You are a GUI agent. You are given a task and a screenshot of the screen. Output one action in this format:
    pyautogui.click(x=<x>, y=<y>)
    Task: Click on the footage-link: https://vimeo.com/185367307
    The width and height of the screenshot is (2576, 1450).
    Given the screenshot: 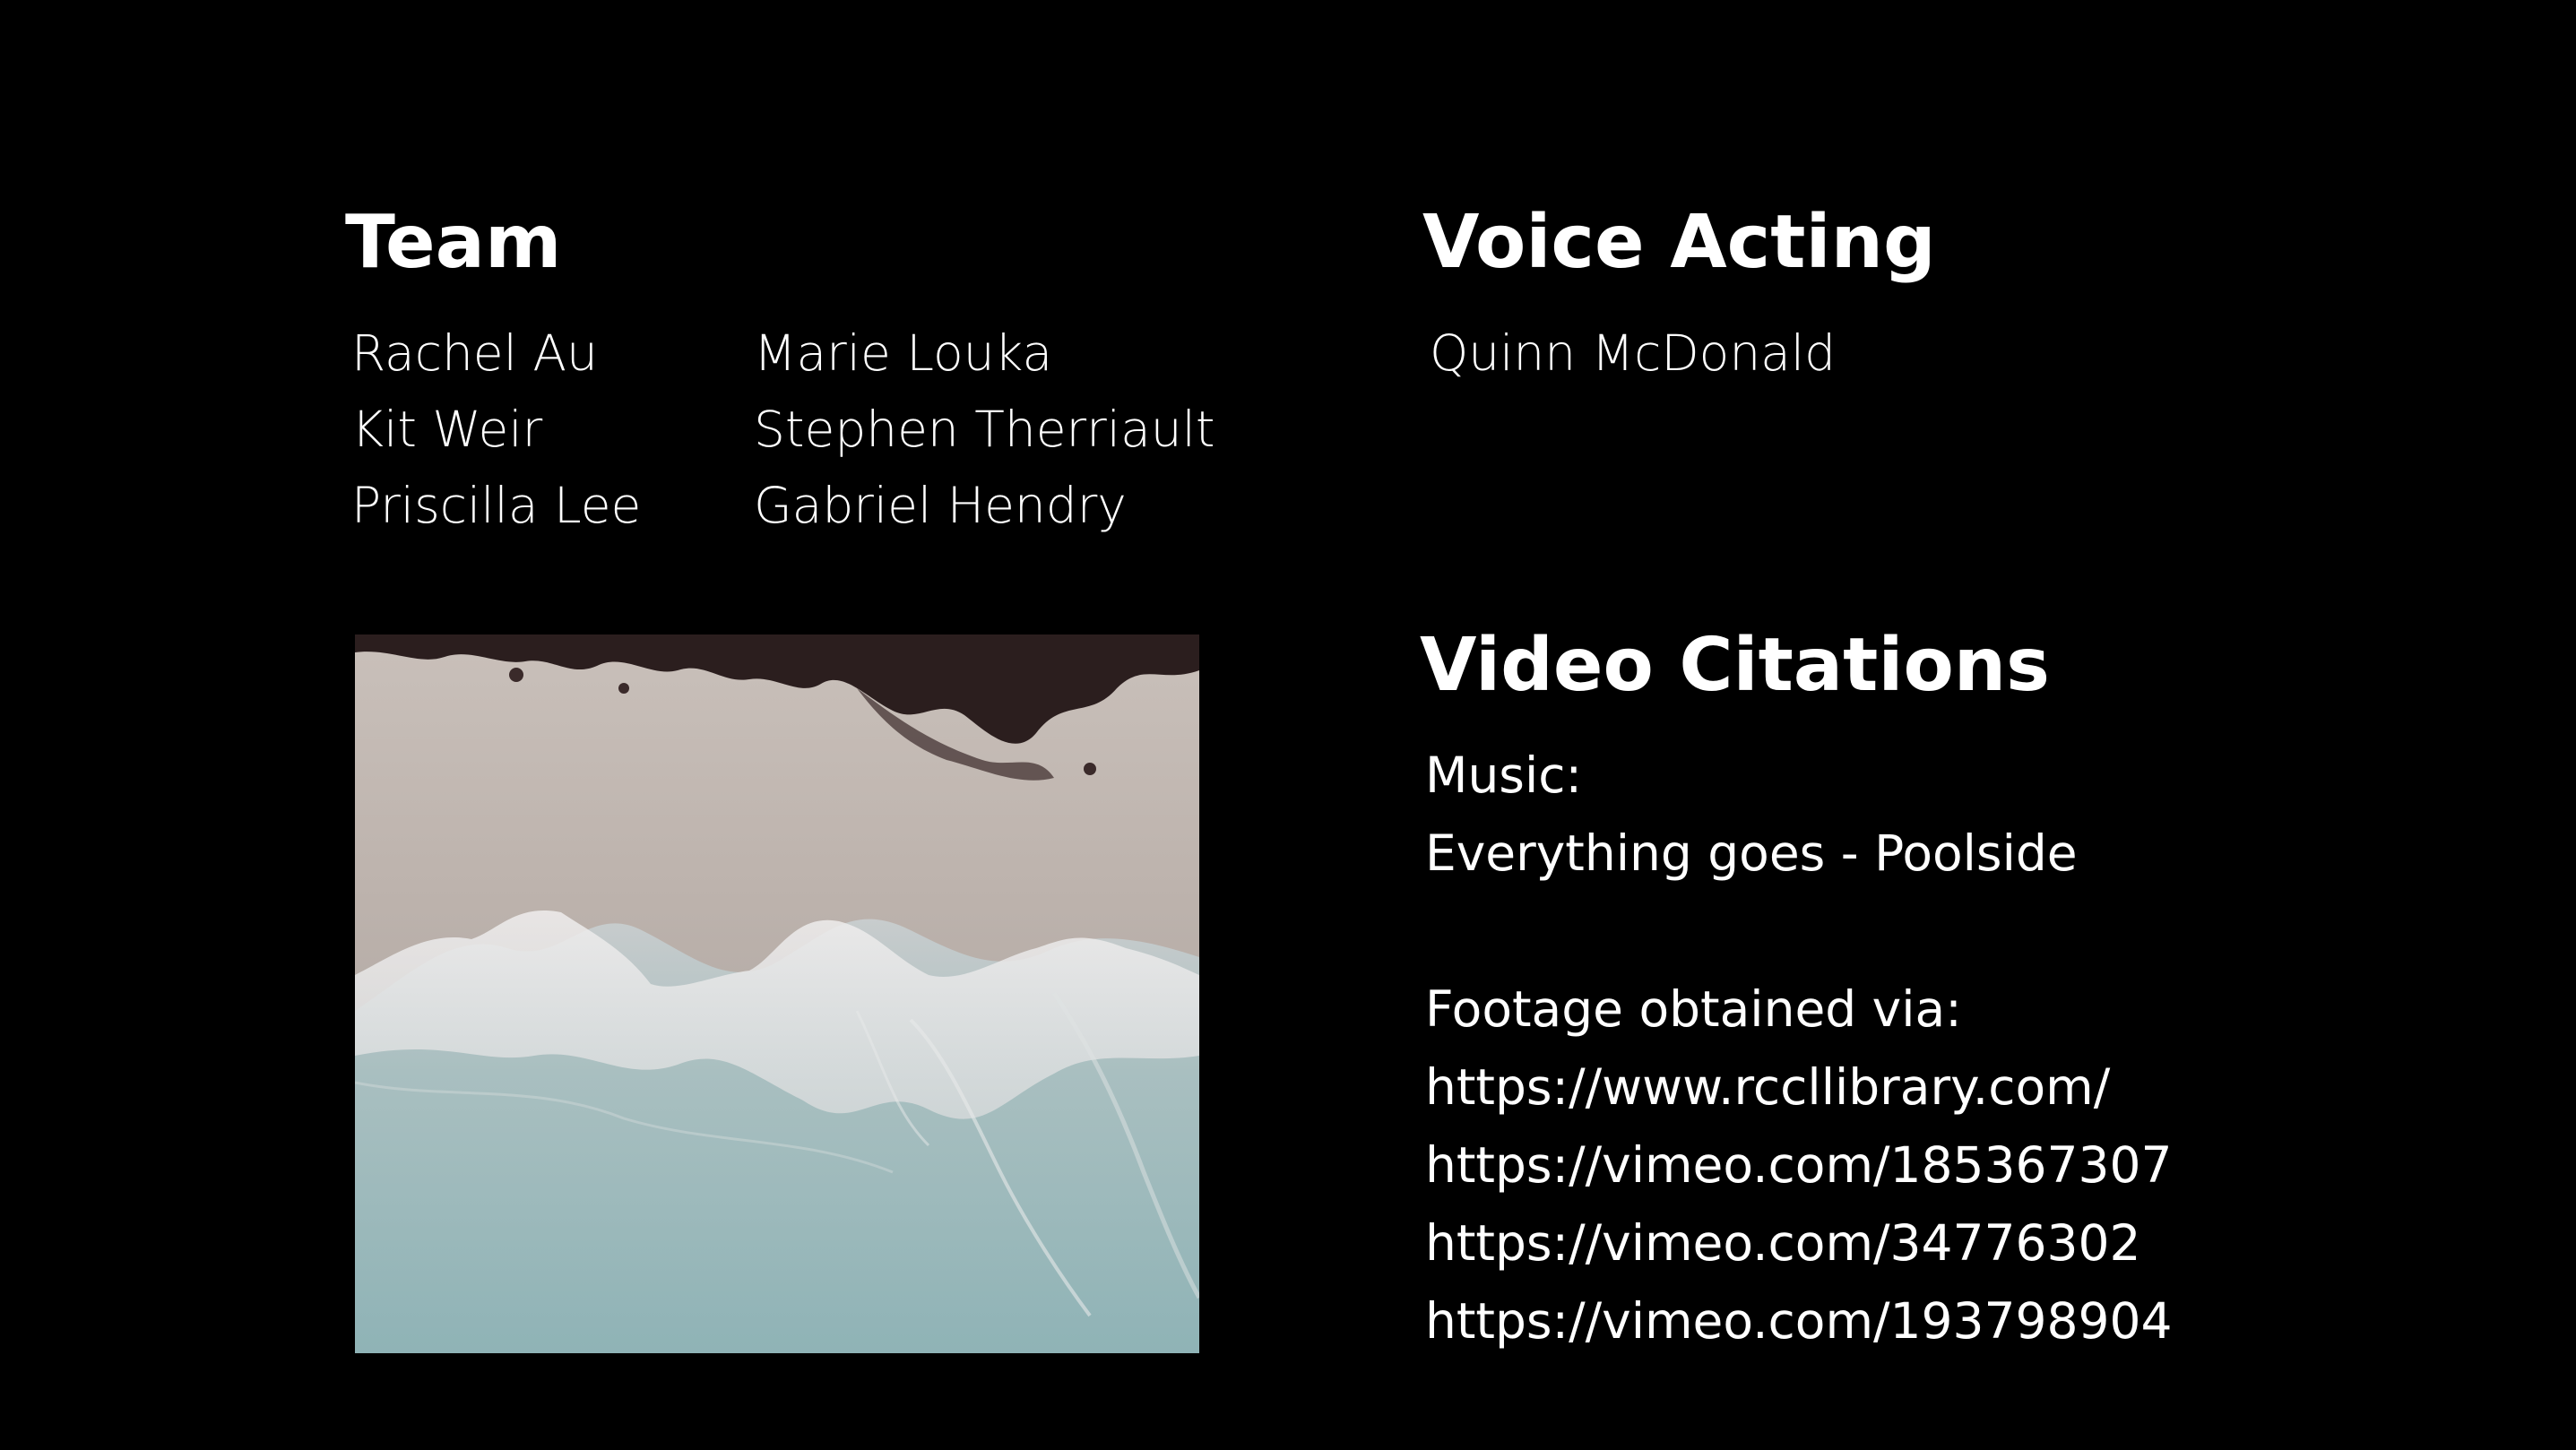 What is the action you would take?
    pyautogui.click(x=1799, y=1165)
    